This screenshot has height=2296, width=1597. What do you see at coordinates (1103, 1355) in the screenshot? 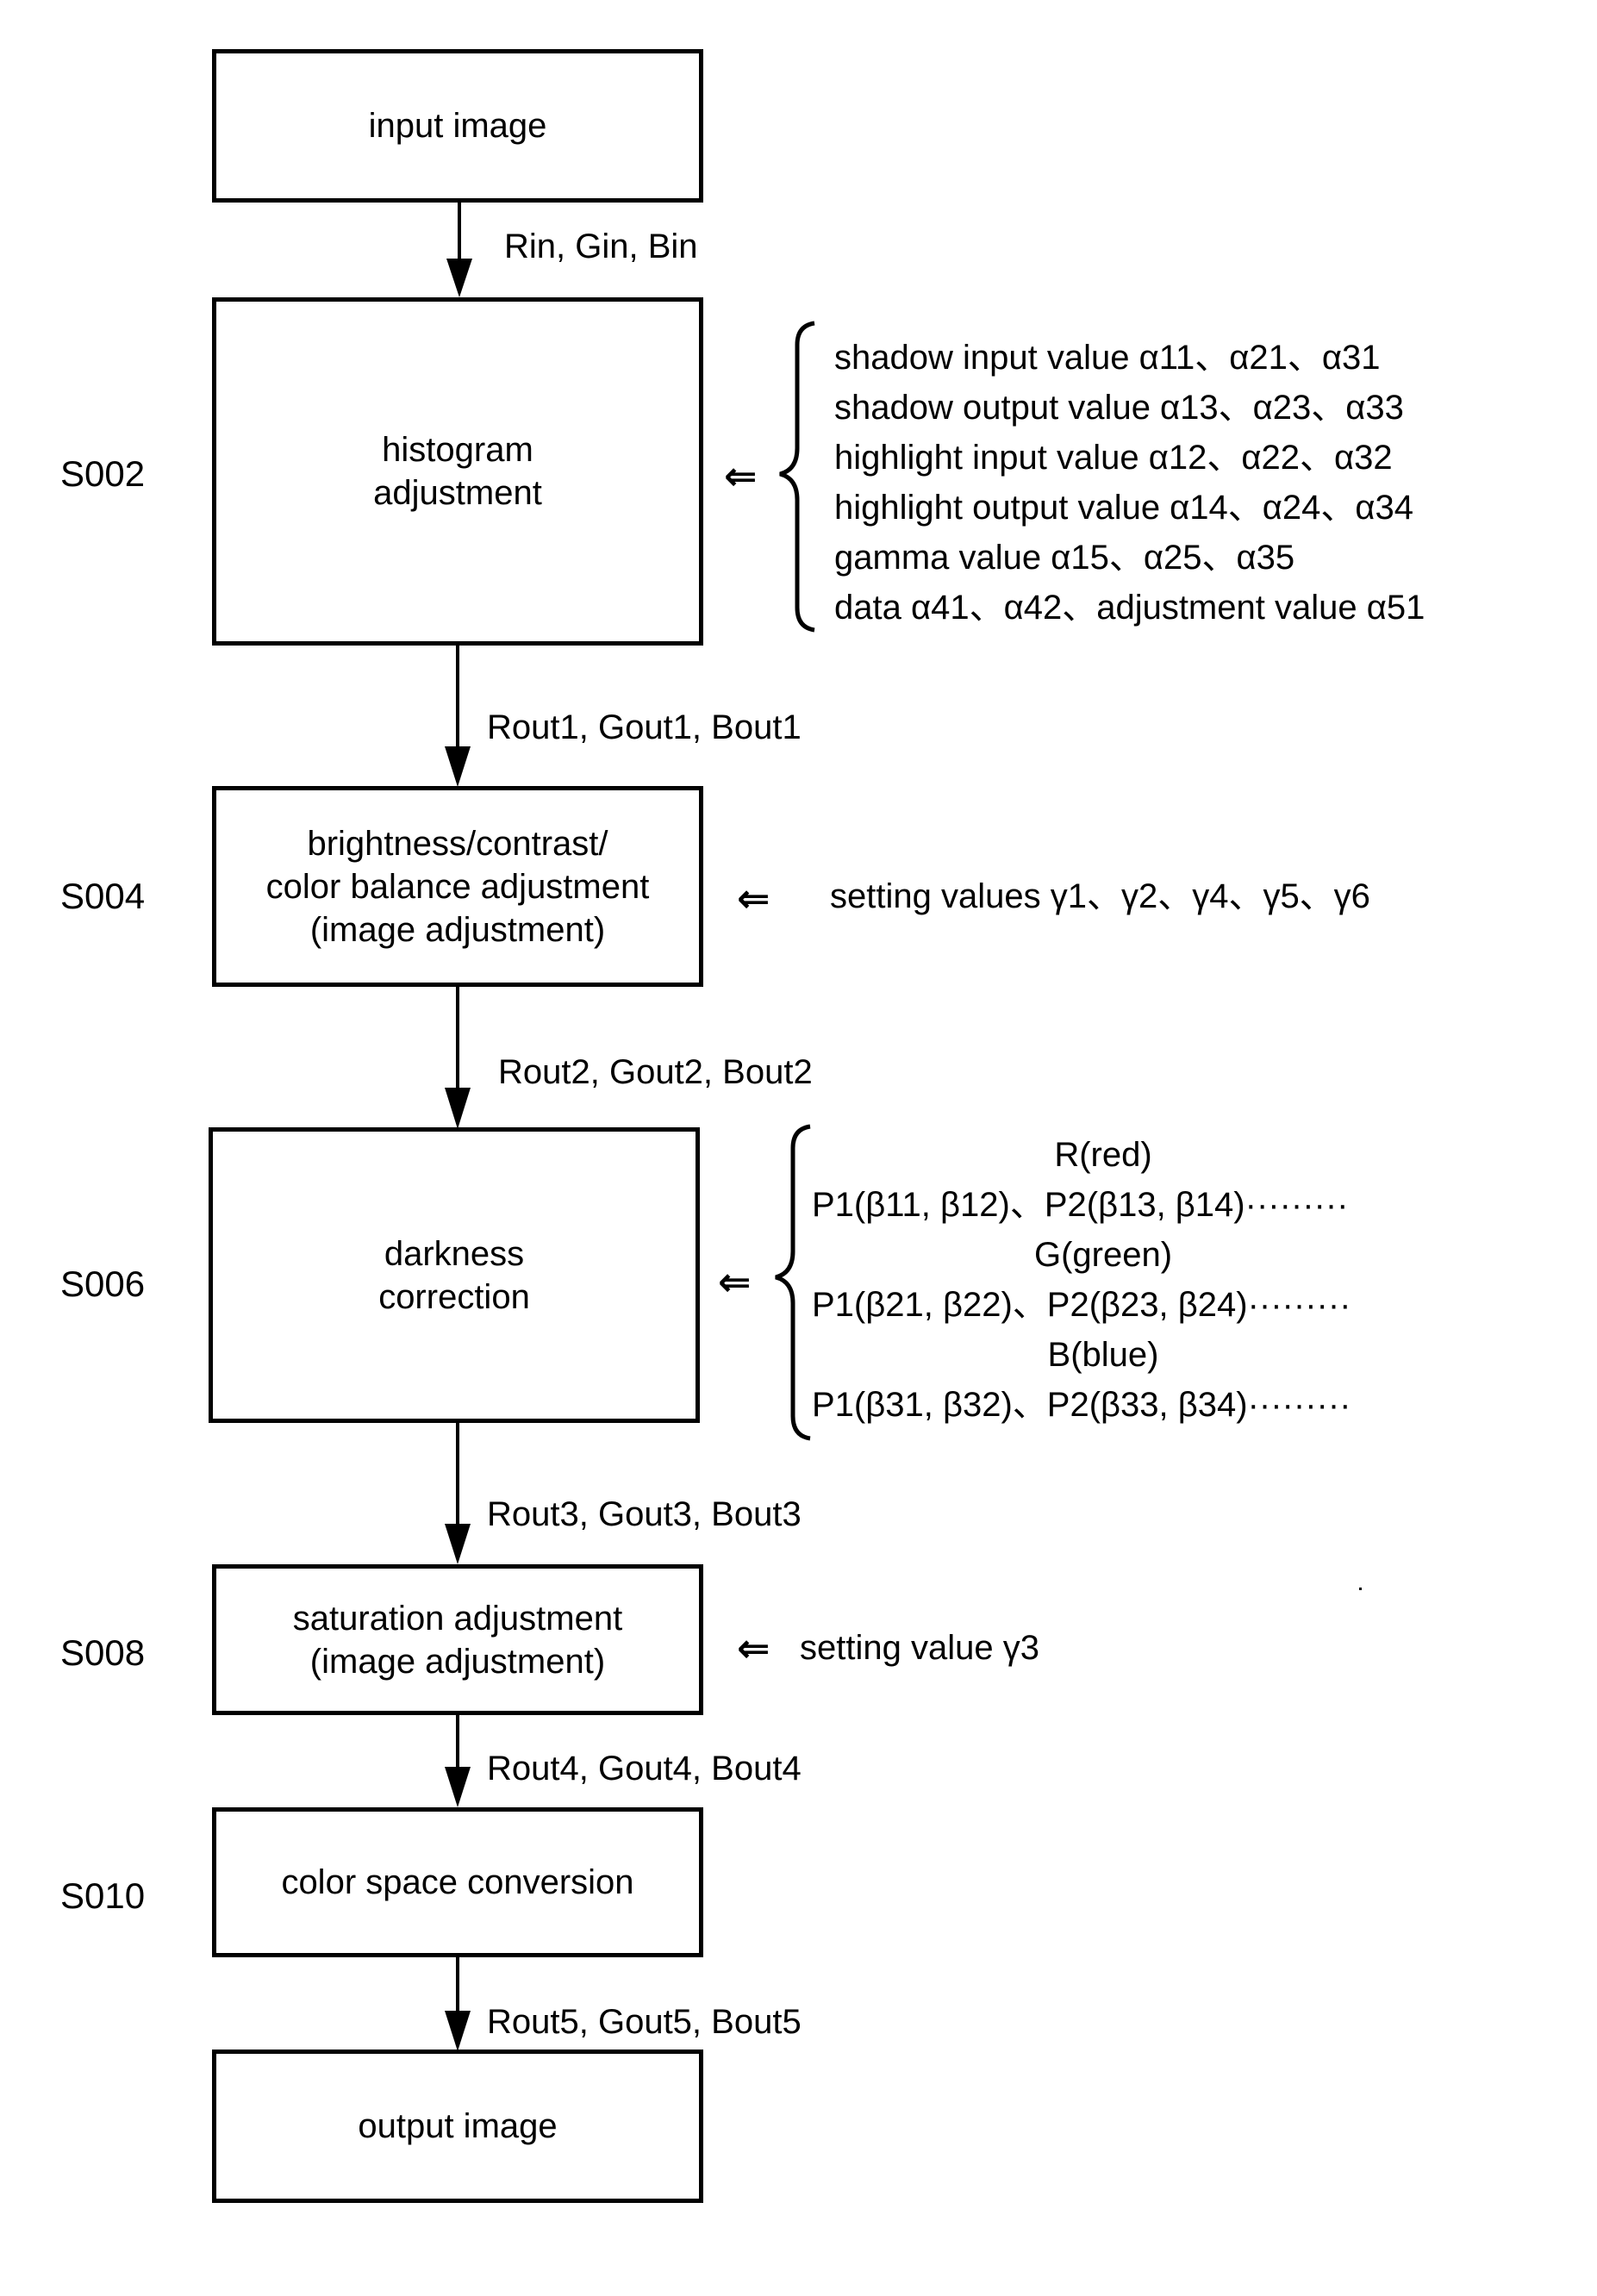
I see `param-s006-blue-header: B(blue)` at bounding box center [1103, 1355].